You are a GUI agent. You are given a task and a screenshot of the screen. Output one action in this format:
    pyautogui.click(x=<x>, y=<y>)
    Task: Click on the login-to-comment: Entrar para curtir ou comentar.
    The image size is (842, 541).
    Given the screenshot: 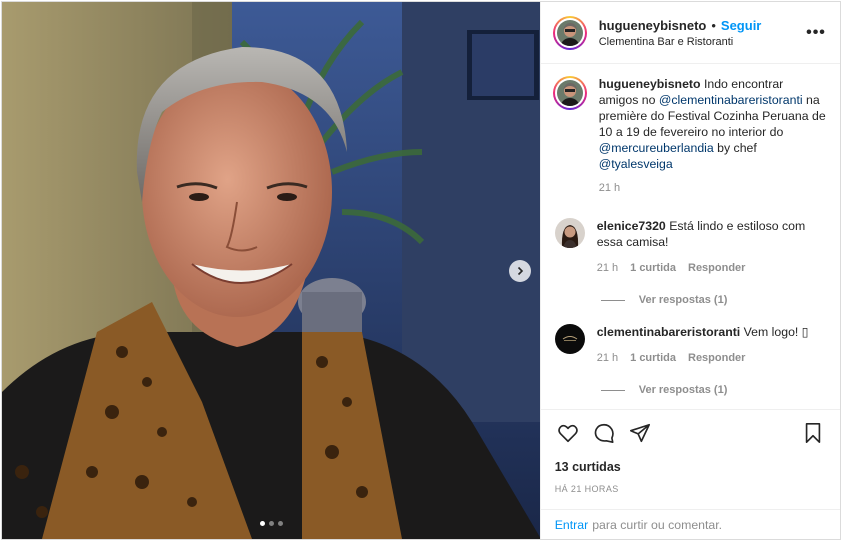 What is the action you would take?
    pyautogui.click(x=690, y=524)
    